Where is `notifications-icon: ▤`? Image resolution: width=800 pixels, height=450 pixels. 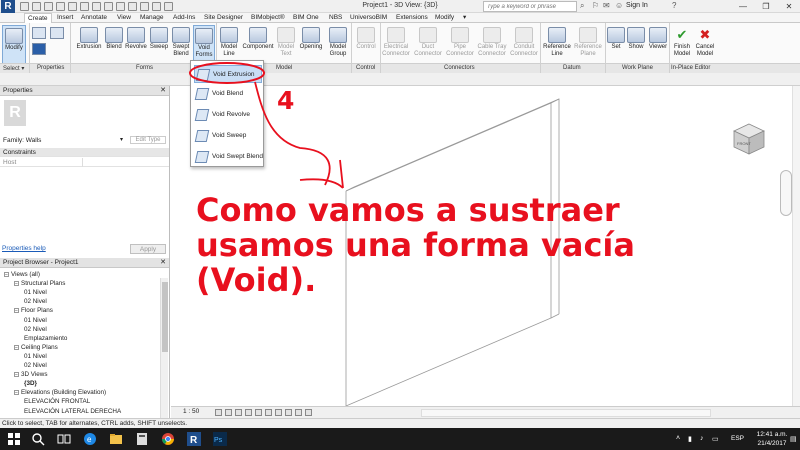
notifications-icon: ▤ is located at coordinates (793, 439).